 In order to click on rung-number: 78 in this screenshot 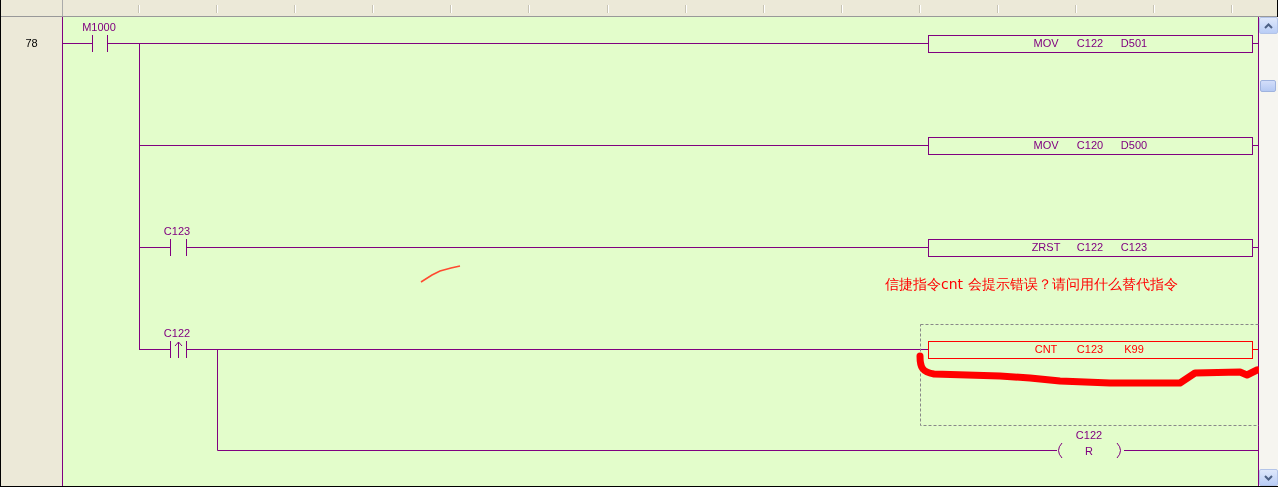, I will do `click(31, 43)`.